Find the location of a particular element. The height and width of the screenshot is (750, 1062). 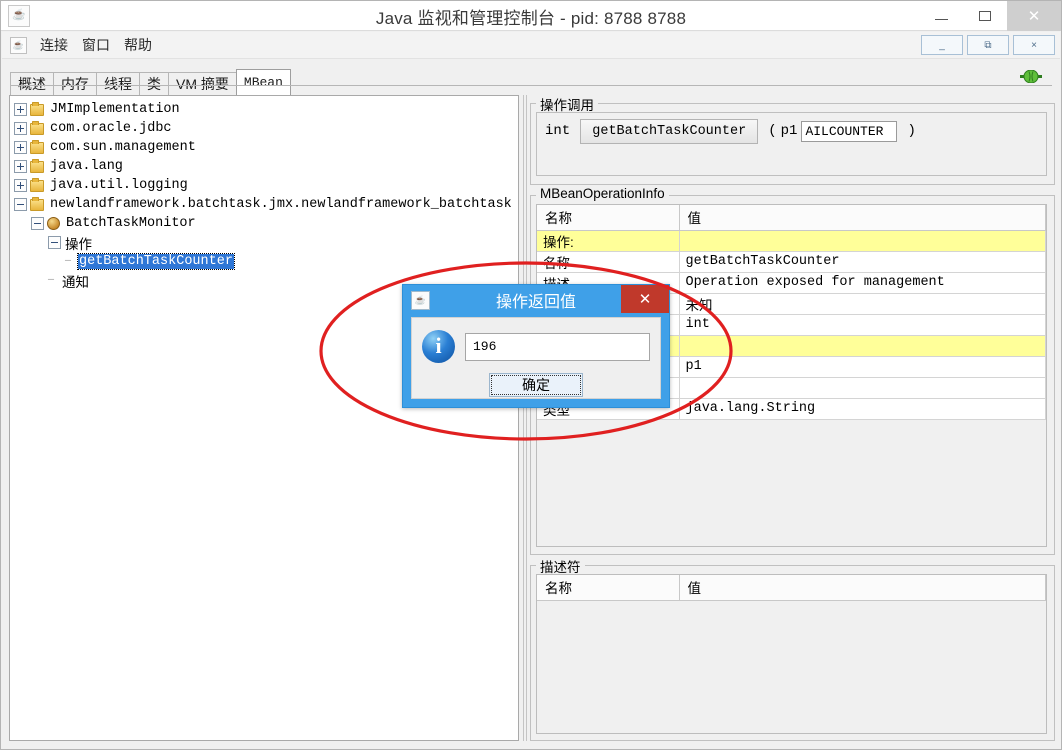

tree-node: com.oracle.jdbc is located at coordinates (266, 128).